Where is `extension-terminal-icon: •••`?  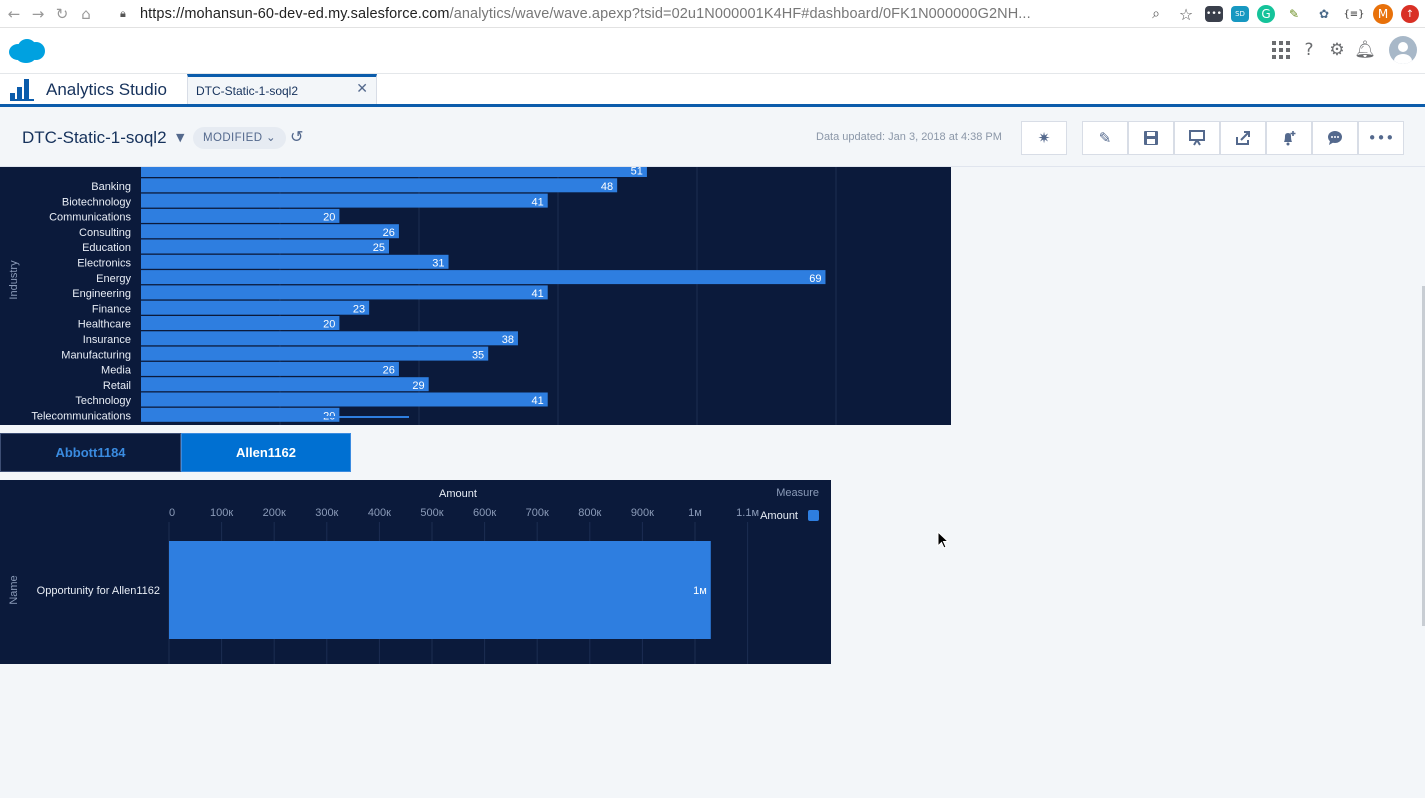 extension-terminal-icon: ••• is located at coordinates (1214, 14).